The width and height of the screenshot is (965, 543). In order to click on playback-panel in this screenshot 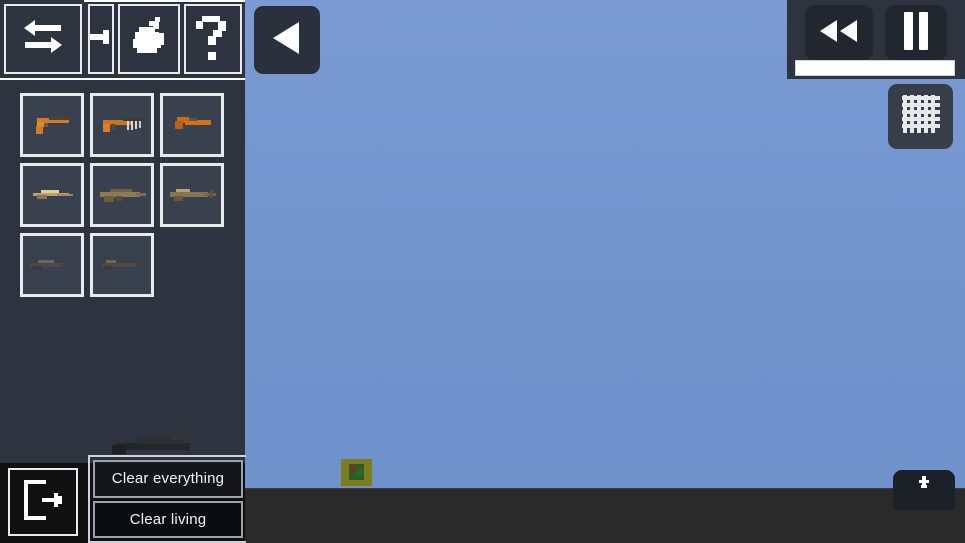, I will do `click(876, 39)`.